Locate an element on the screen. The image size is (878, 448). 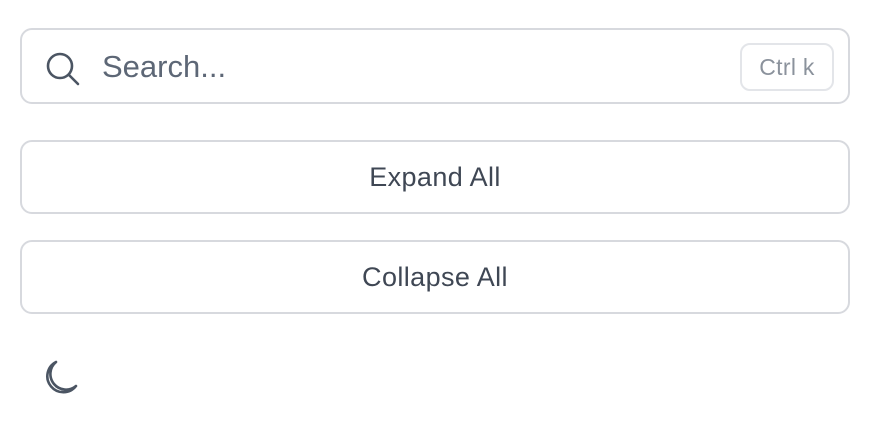
search-icon is located at coordinates (63, 69).